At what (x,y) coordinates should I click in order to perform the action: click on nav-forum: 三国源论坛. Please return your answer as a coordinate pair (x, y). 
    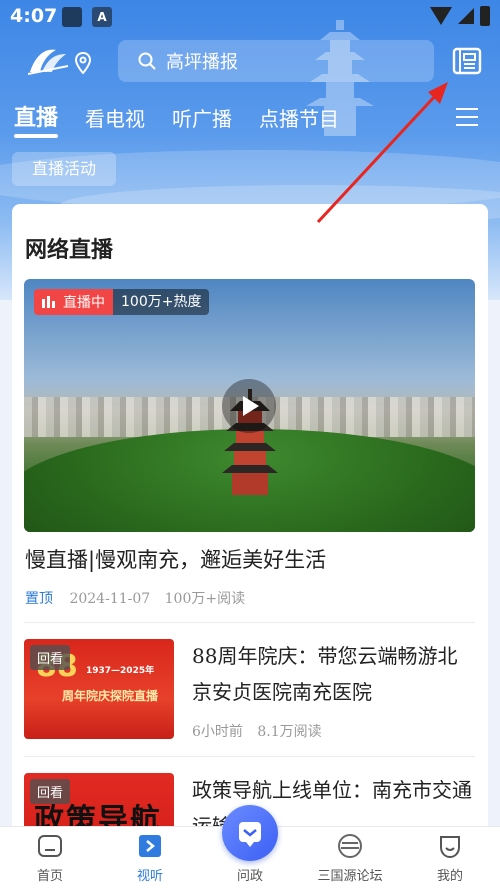
    Looking at the image, I should click on (350, 857).